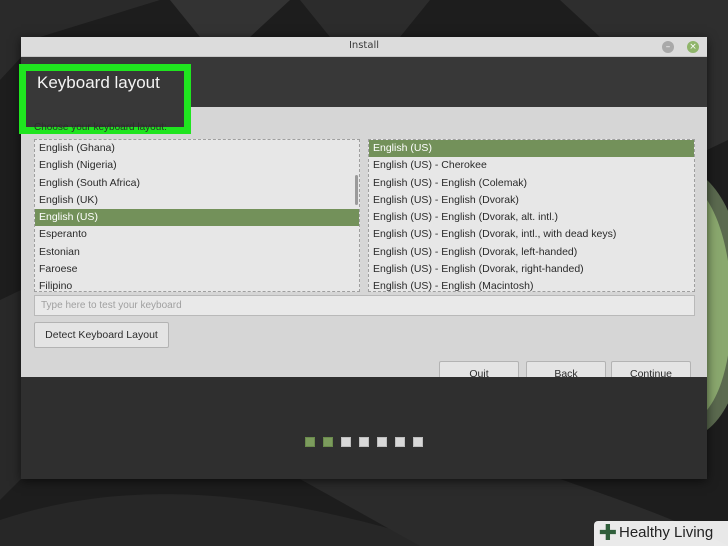 Image resolution: width=728 pixels, height=546 pixels. Describe the element at coordinates (364, 305) in the screenshot. I see `keyboard-test-input` at that location.